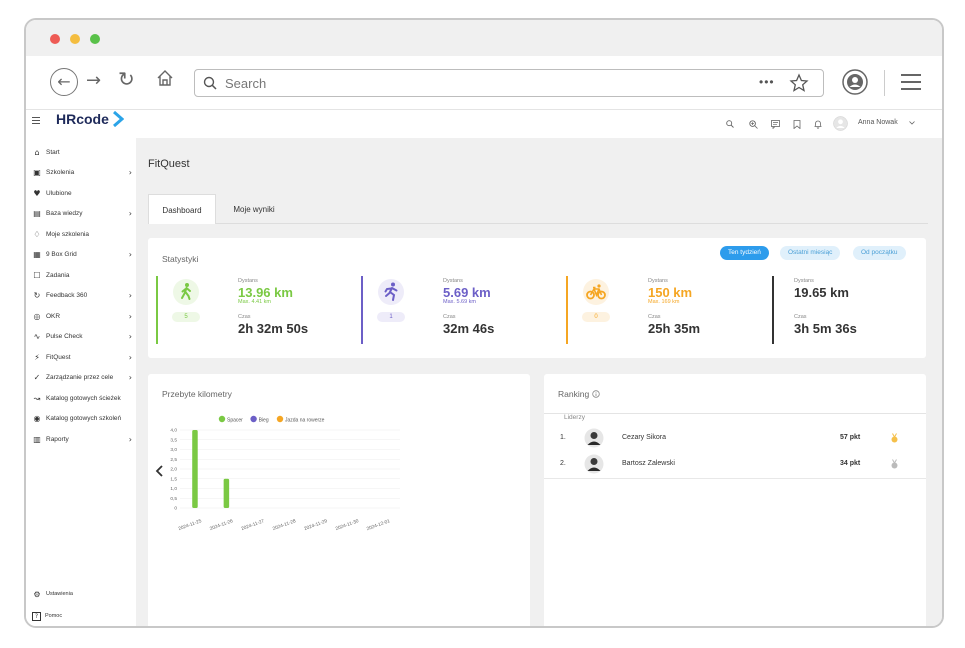 The image size is (965, 648). What do you see at coordinates (37, 254) in the screenshot?
I see `grid-icon: ▦` at bounding box center [37, 254].